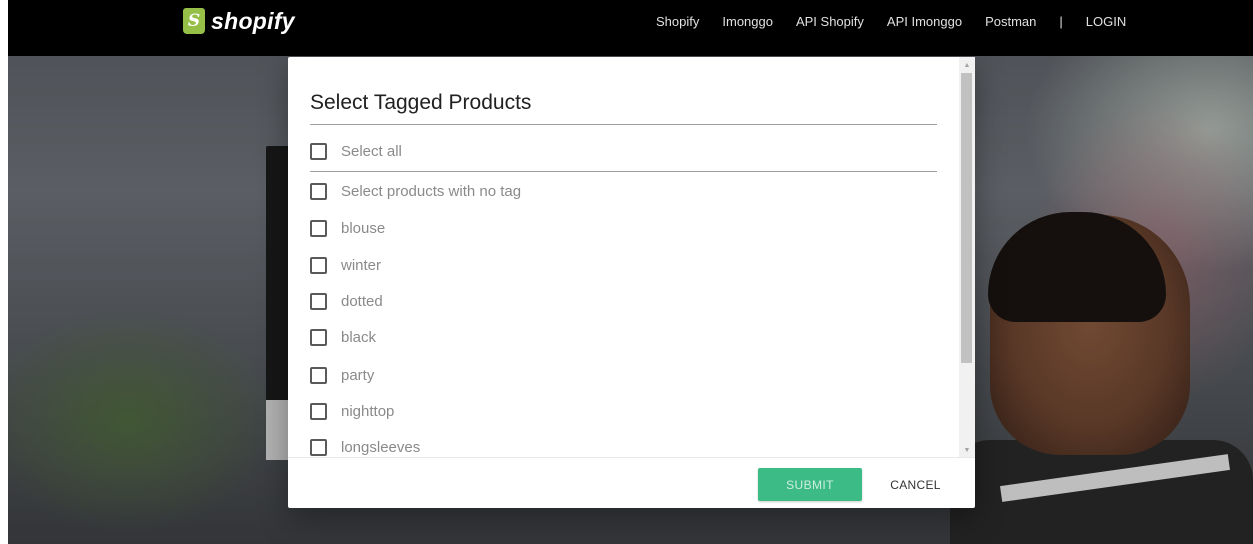  I want to click on no-tag-checkbox, so click(318, 191).